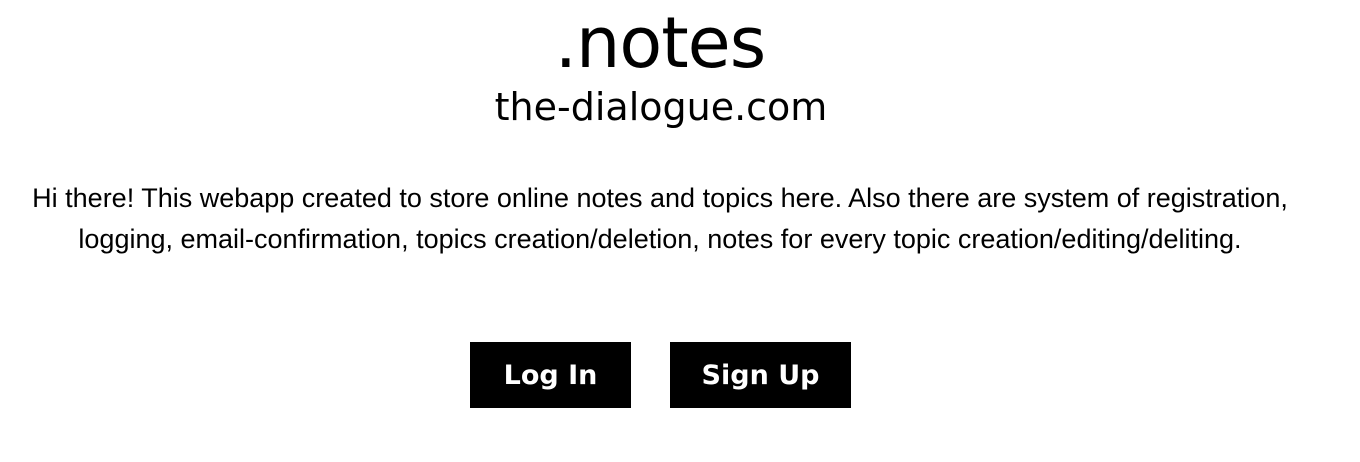  What do you see at coordinates (760, 375) in the screenshot?
I see `signup-button: Sign Up` at bounding box center [760, 375].